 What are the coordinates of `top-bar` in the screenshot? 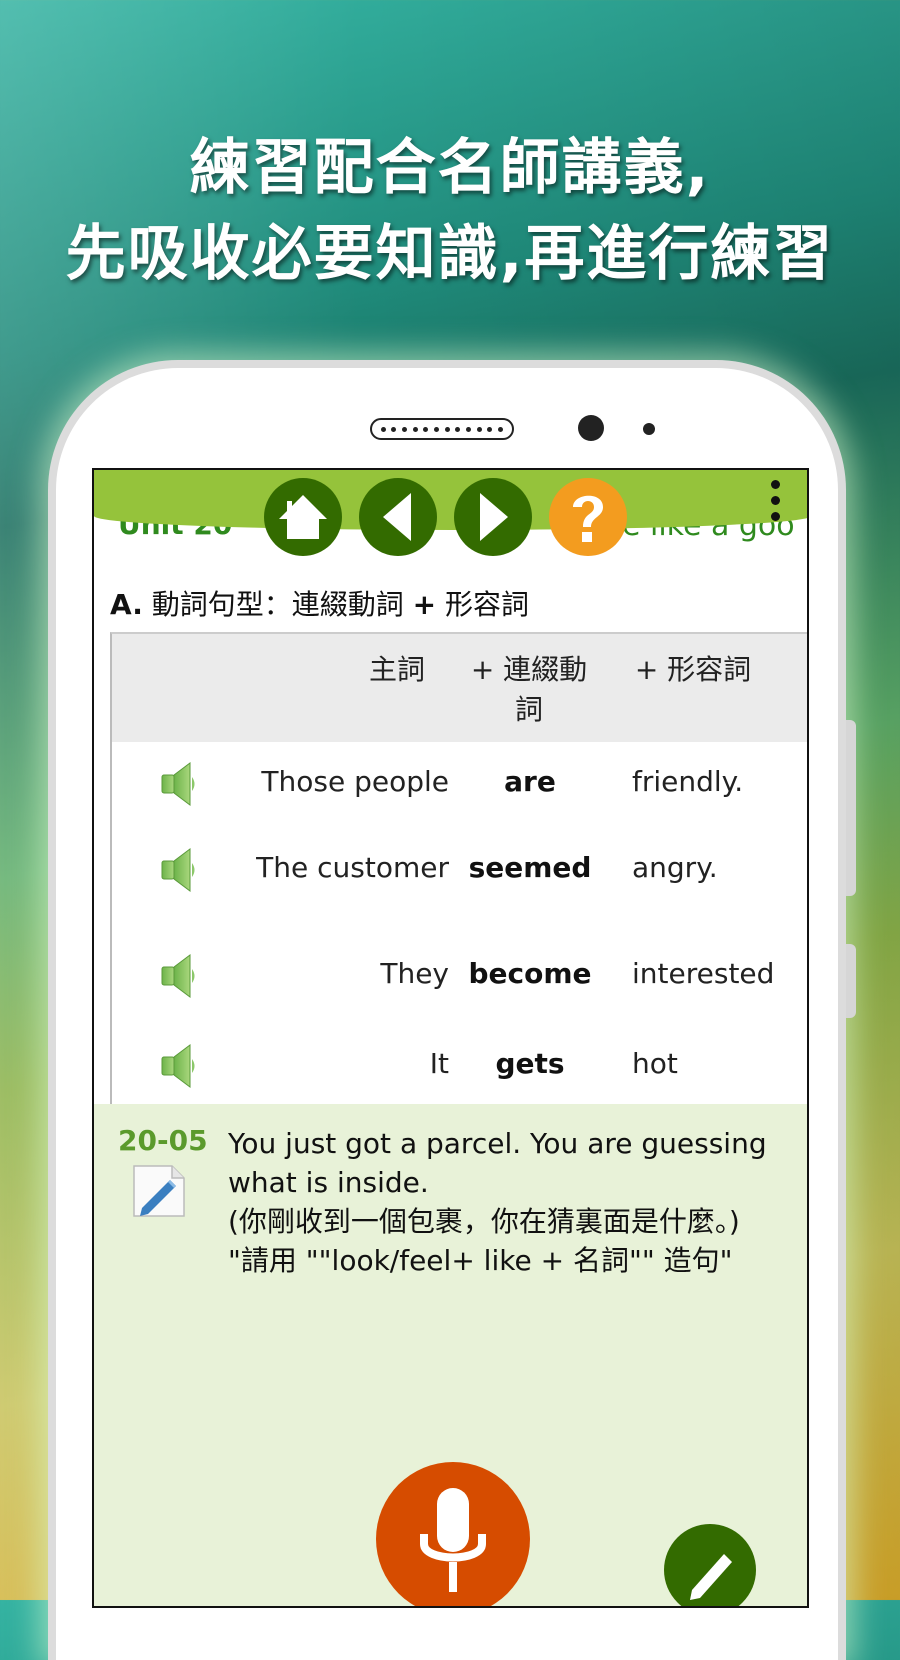 It's located at (450, 500).